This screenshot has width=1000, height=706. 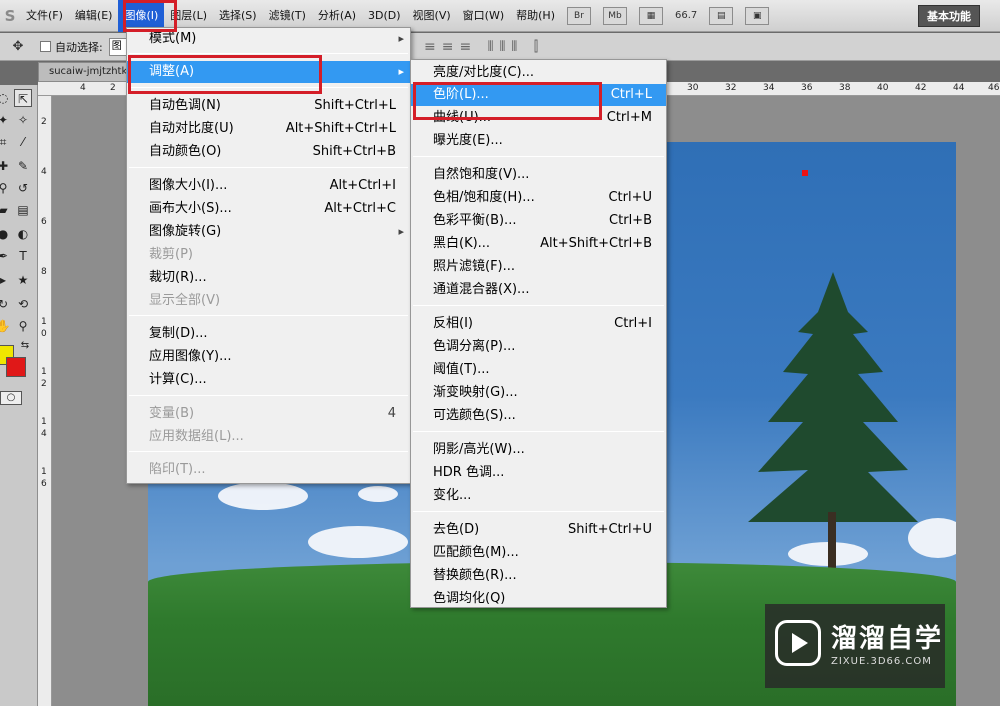 I want to click on pen-tool-icon: ✒, so click(x=6, y=256).